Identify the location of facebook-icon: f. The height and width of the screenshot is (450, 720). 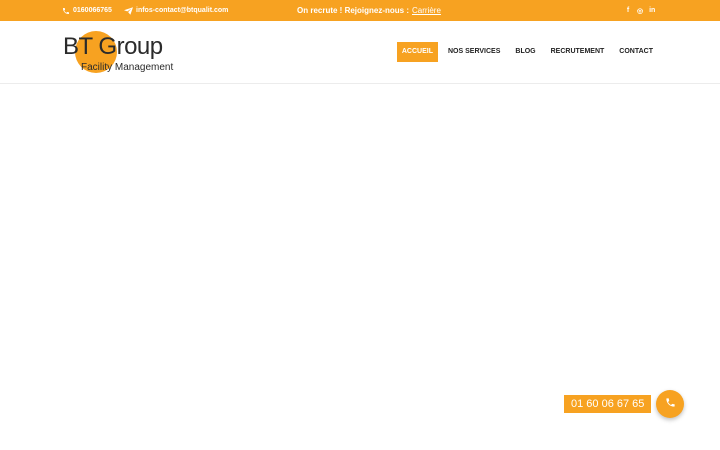
(628, 10).